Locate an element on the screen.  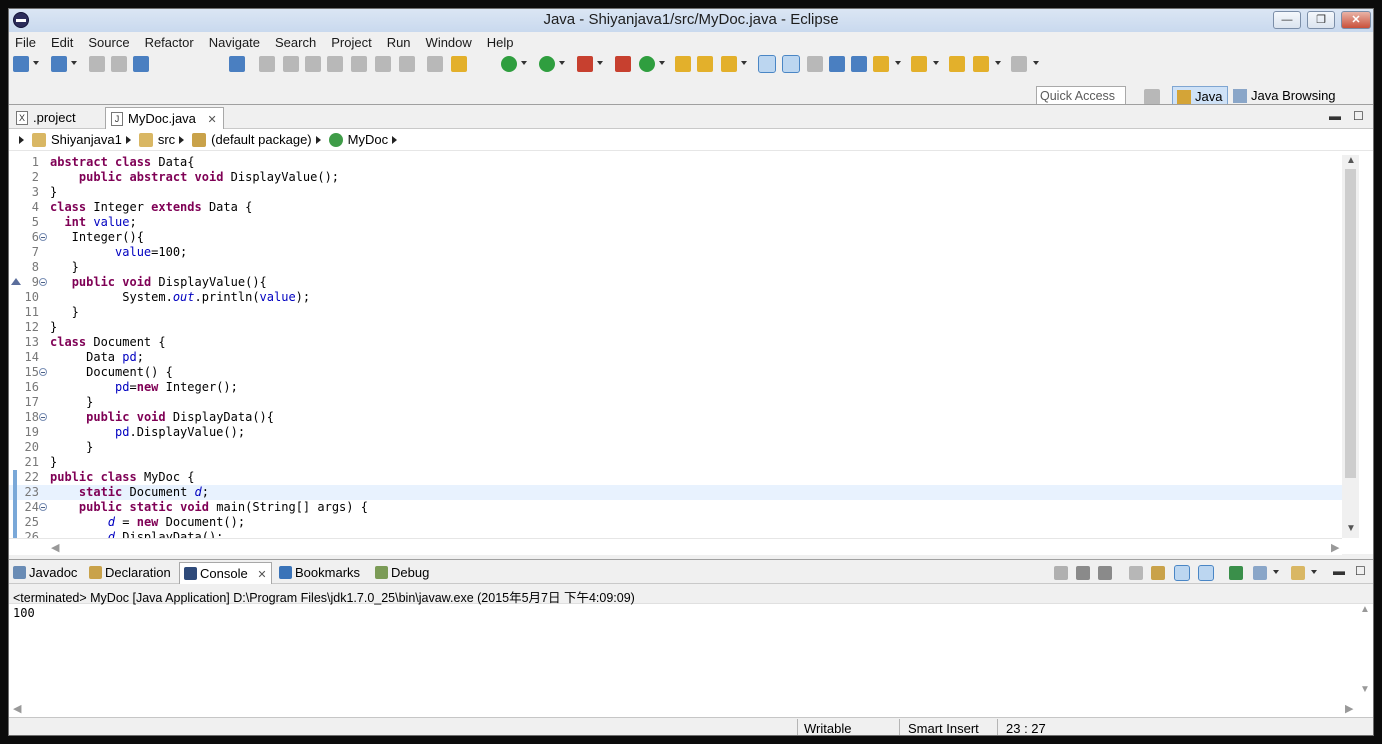
menu-navigate: Navigate is located at coordinates (234, 42).